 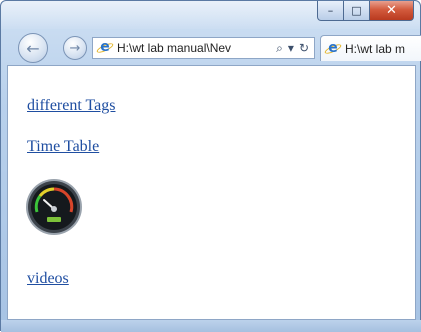 I want to click on address-bar: e H:\wt lab manual\Nev ⌕ ▾ ↻, so click(x=203, y=48).